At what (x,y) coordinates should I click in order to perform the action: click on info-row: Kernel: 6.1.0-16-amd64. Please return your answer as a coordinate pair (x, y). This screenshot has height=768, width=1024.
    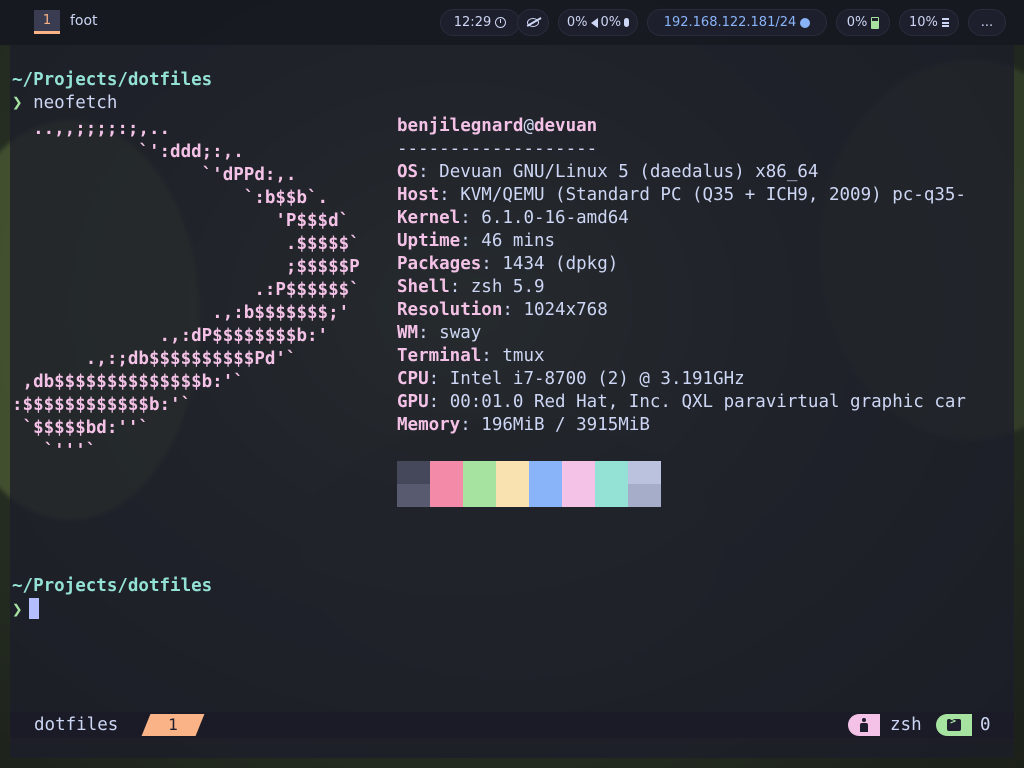
    Looking at the image, I should click on (513, 218).